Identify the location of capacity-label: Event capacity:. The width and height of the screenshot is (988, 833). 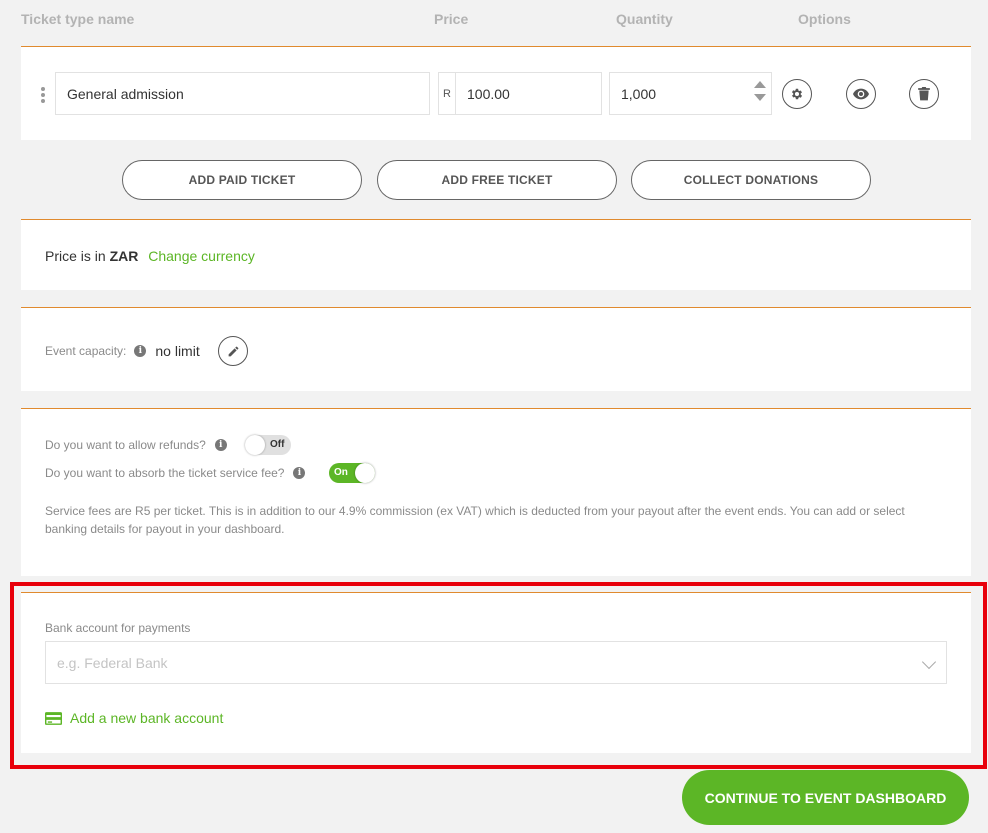
(86, 351).